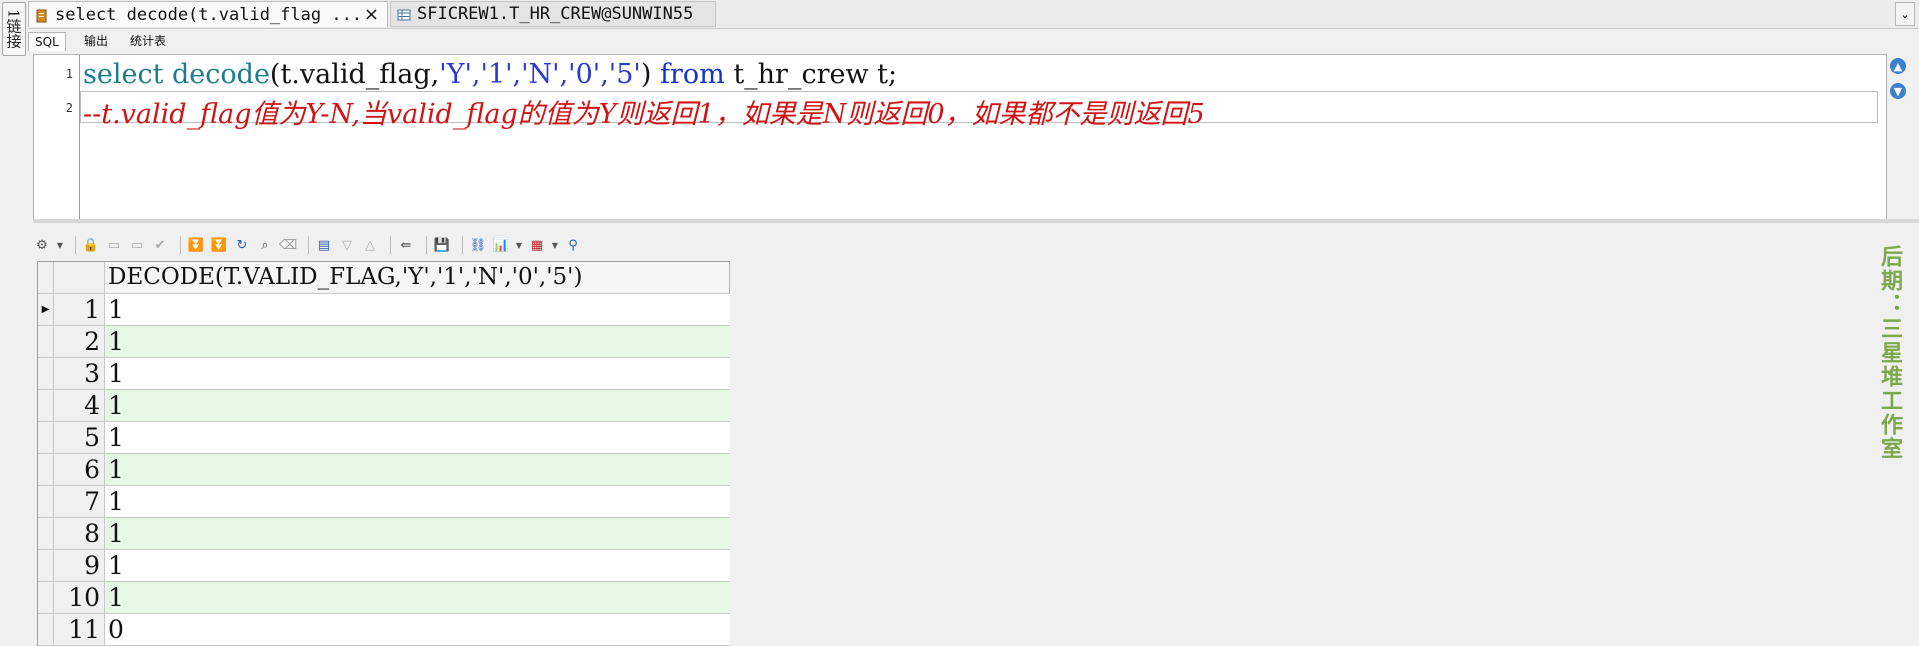 Image resolution: width=1919 pixels, height=646 pixels. Describe the element at coordinates (406, 245) in the screenshot. I see `export-icon: ⇚` at that location.